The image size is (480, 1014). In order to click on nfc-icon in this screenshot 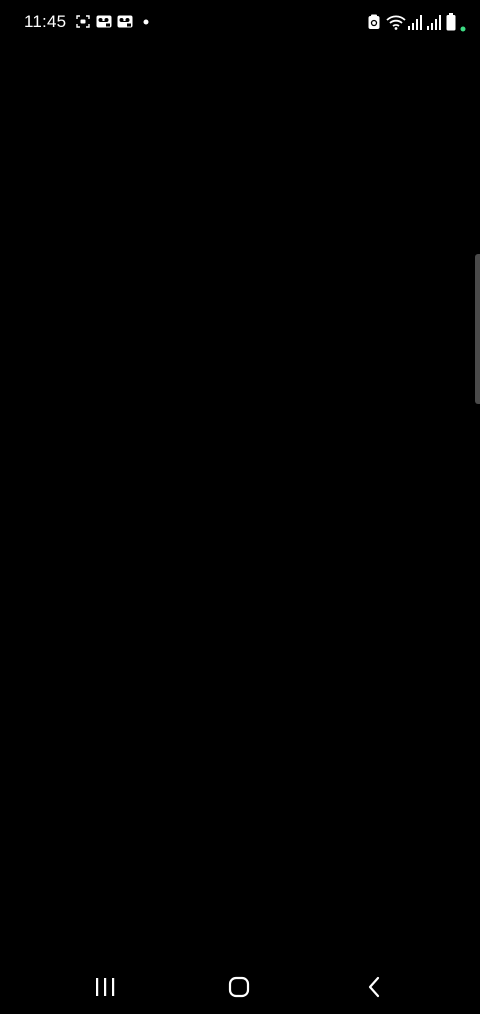, I will do `click(374, 22)`.